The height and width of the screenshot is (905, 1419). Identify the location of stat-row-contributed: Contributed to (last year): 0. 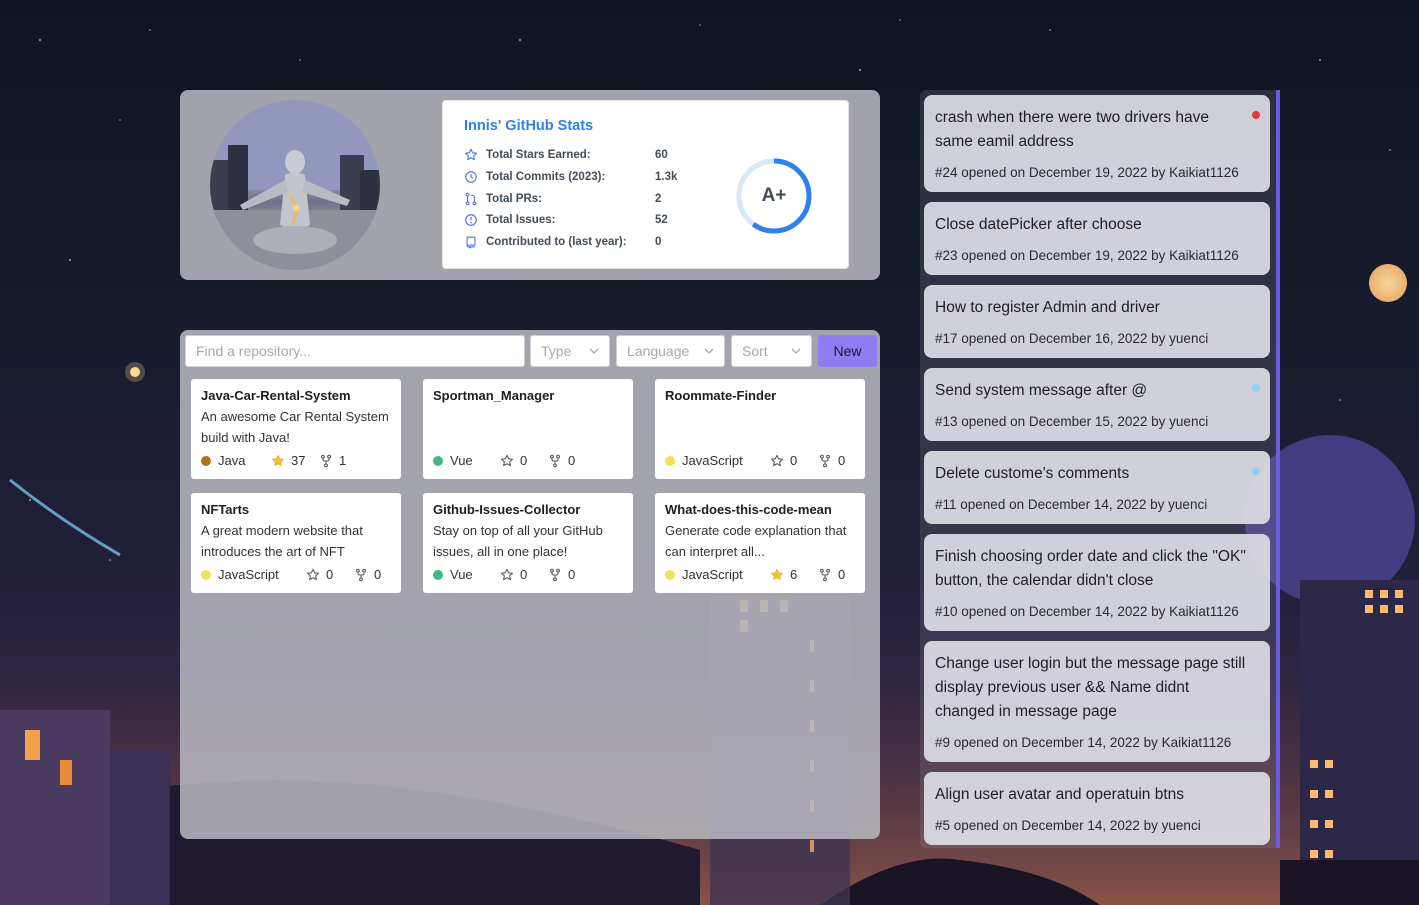
(562, 242).